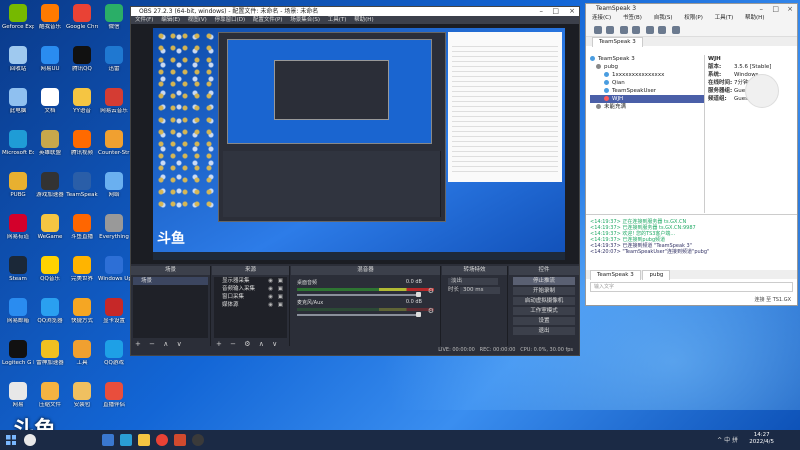  Describe the element at coordinates (114, 65) in the screenshot. I see `desktop-icon: 迅雷` at that location.